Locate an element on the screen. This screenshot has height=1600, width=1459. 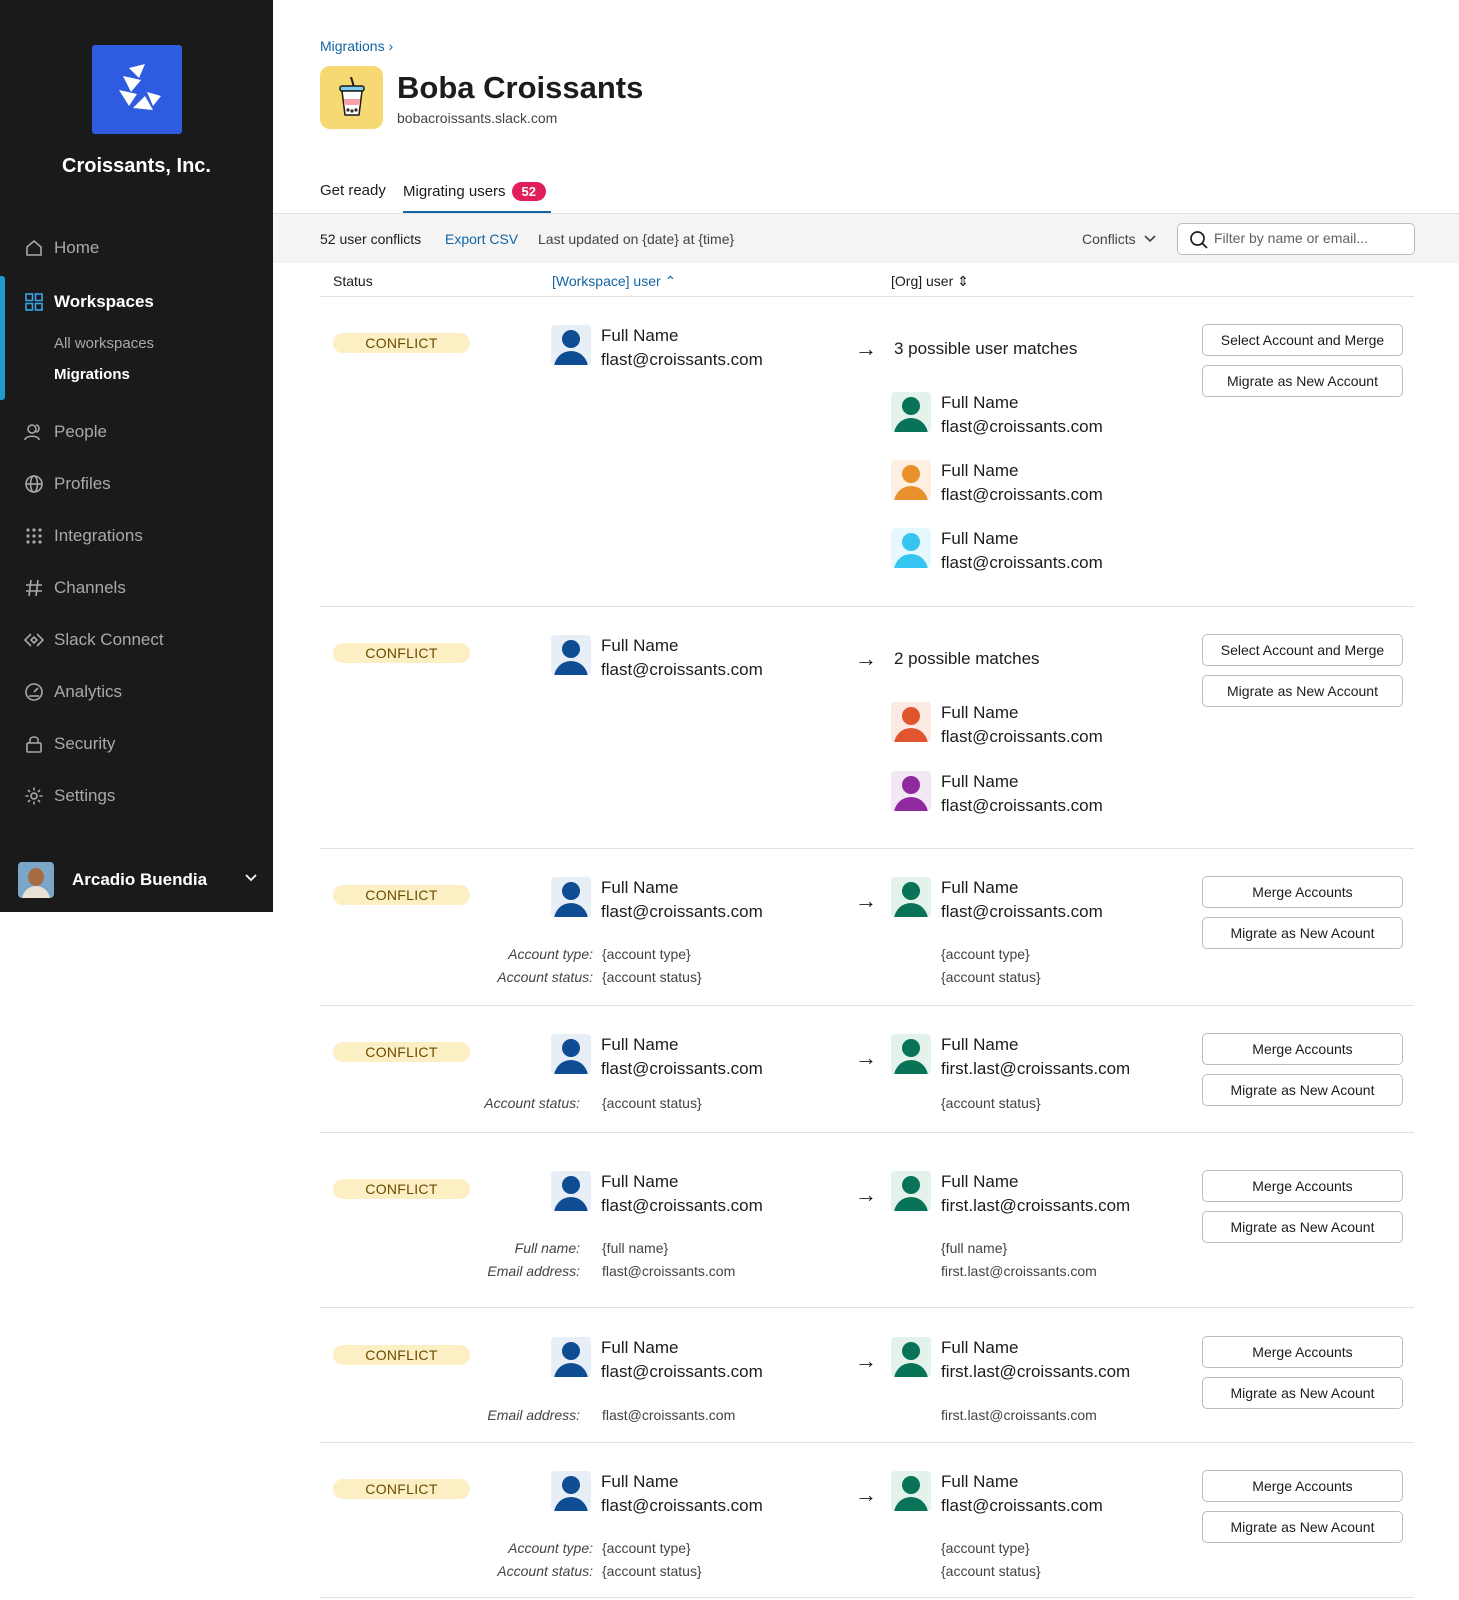
home-icon is located at coordinates (34, 248).